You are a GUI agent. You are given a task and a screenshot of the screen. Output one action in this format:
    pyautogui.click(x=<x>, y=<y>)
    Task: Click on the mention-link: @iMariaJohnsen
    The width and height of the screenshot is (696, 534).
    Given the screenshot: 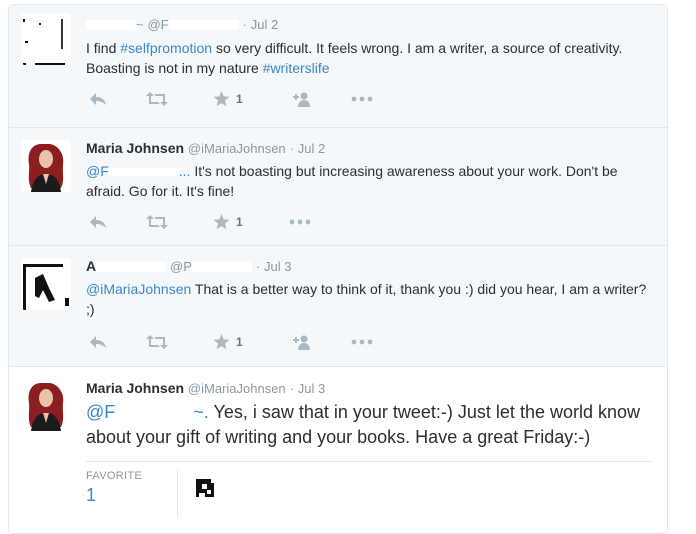 What is the action you would take?
    pyautogui.click(x=138, y=289)
    